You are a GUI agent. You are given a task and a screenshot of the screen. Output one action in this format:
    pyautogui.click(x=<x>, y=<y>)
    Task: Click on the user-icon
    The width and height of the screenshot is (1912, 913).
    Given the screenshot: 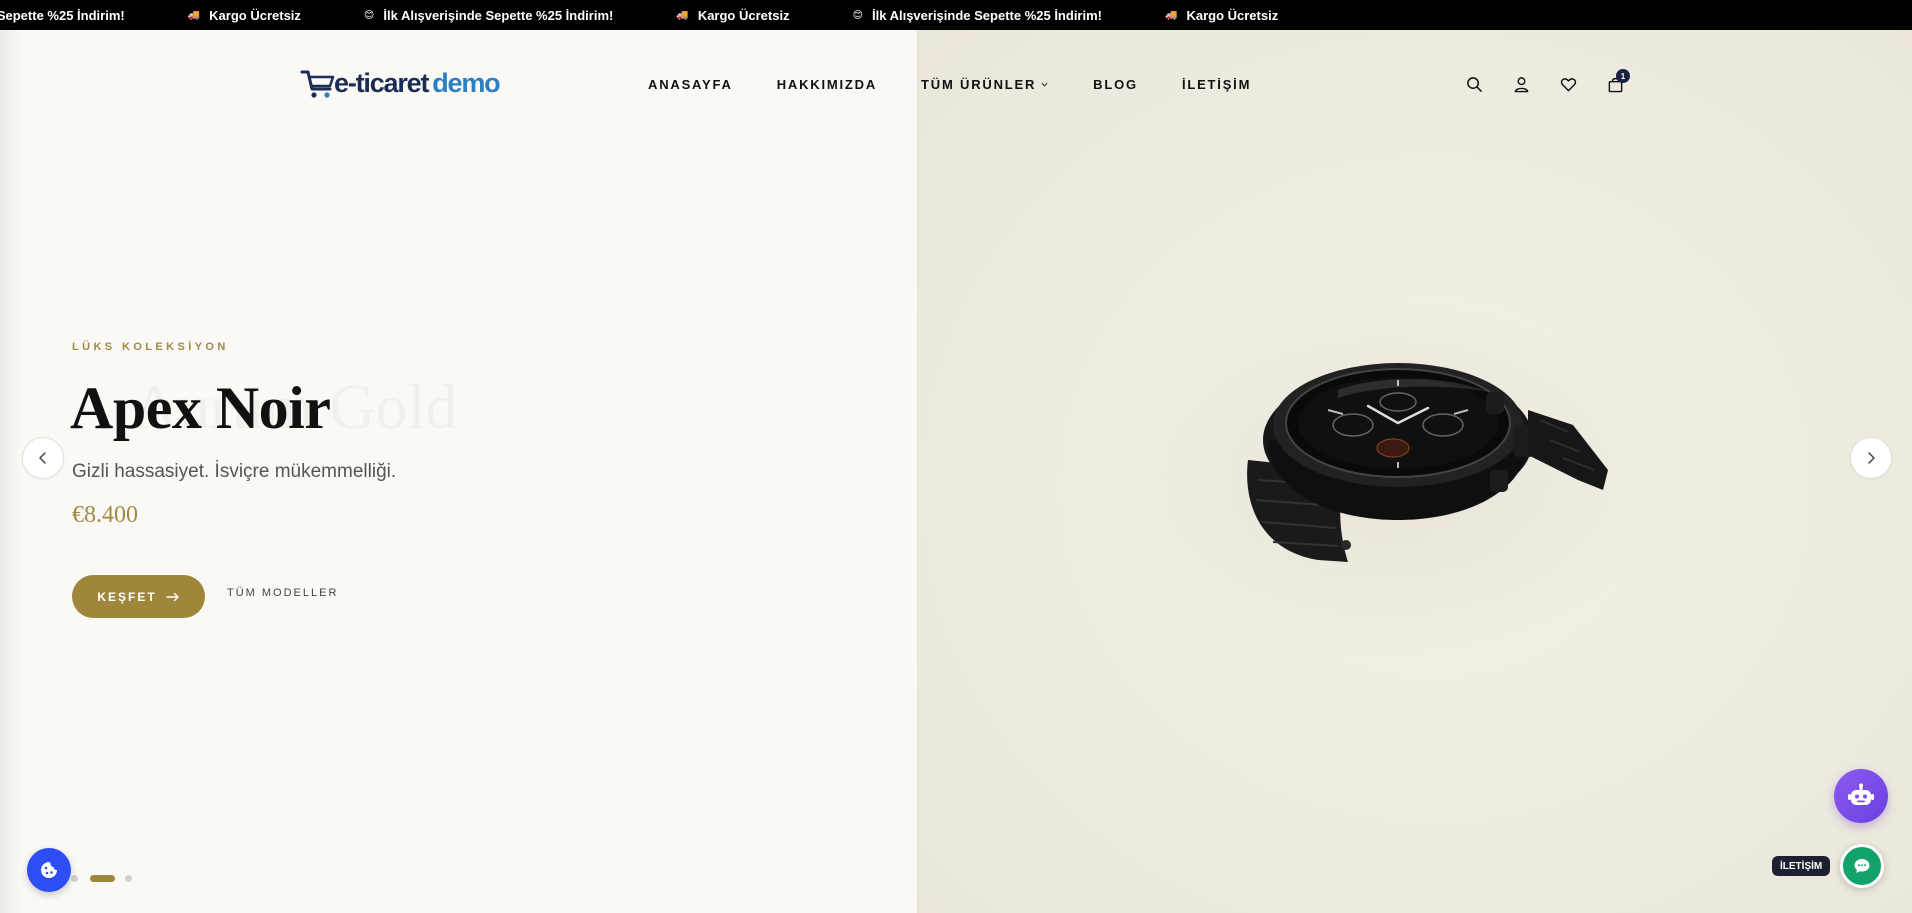 What is the action you would take?
    pyautogui.click(x=1521, y=84)
    